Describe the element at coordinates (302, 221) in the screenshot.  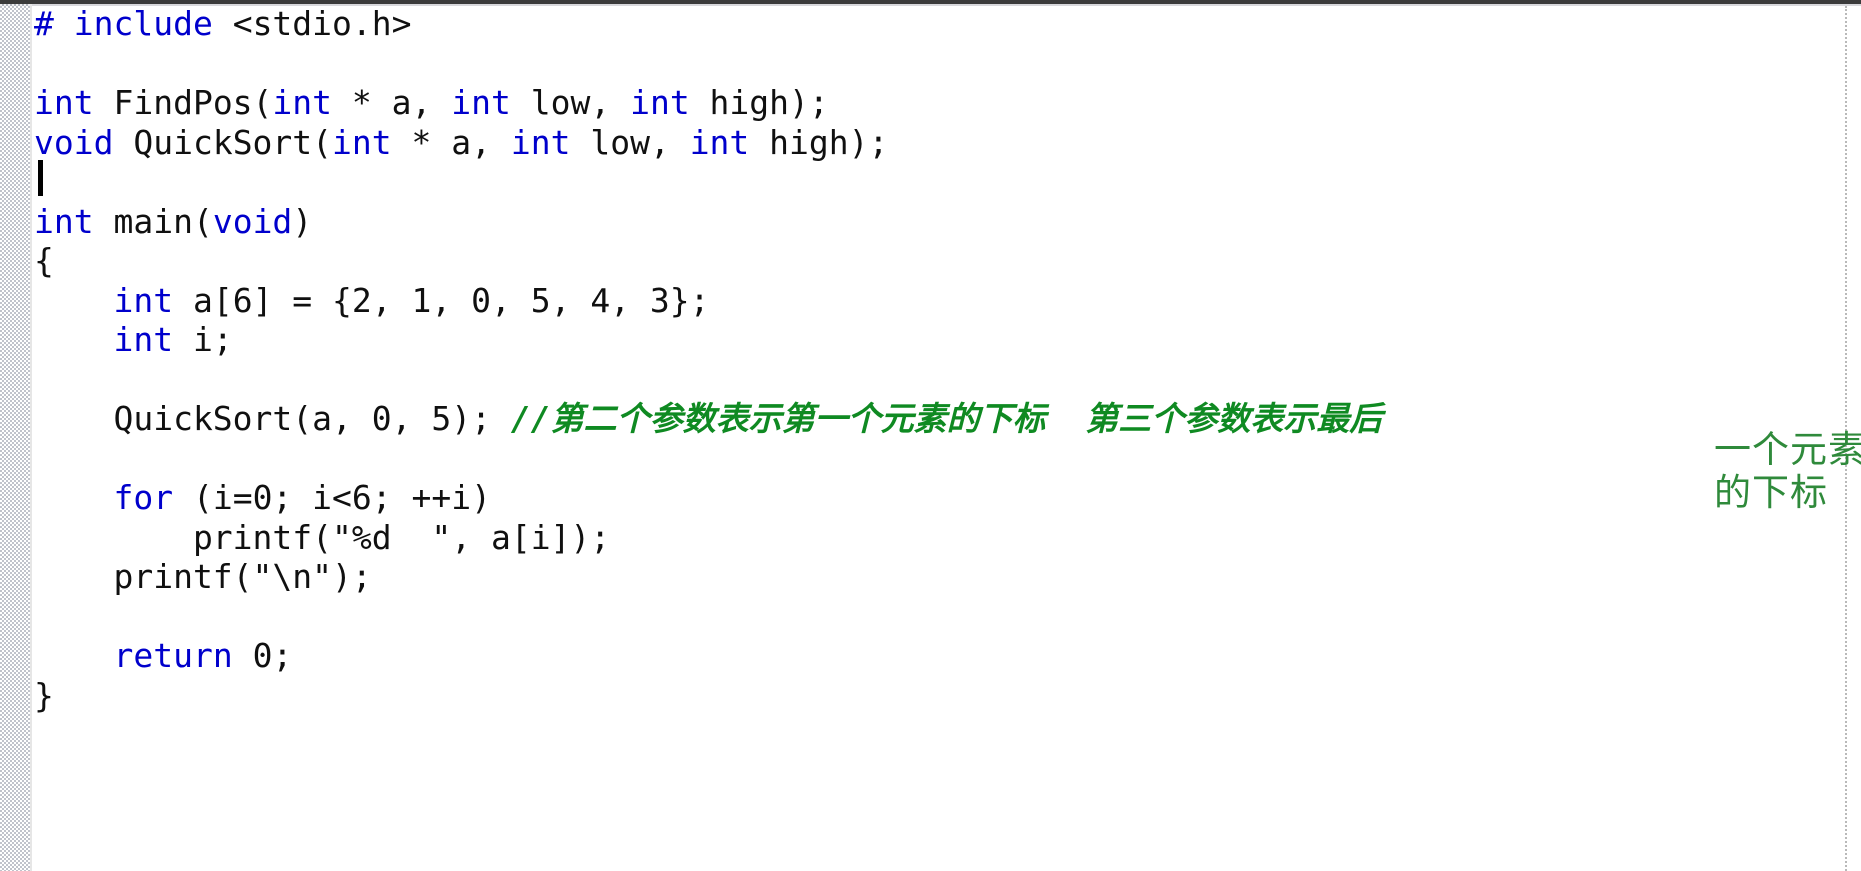
I see `code-token: )` at that location.